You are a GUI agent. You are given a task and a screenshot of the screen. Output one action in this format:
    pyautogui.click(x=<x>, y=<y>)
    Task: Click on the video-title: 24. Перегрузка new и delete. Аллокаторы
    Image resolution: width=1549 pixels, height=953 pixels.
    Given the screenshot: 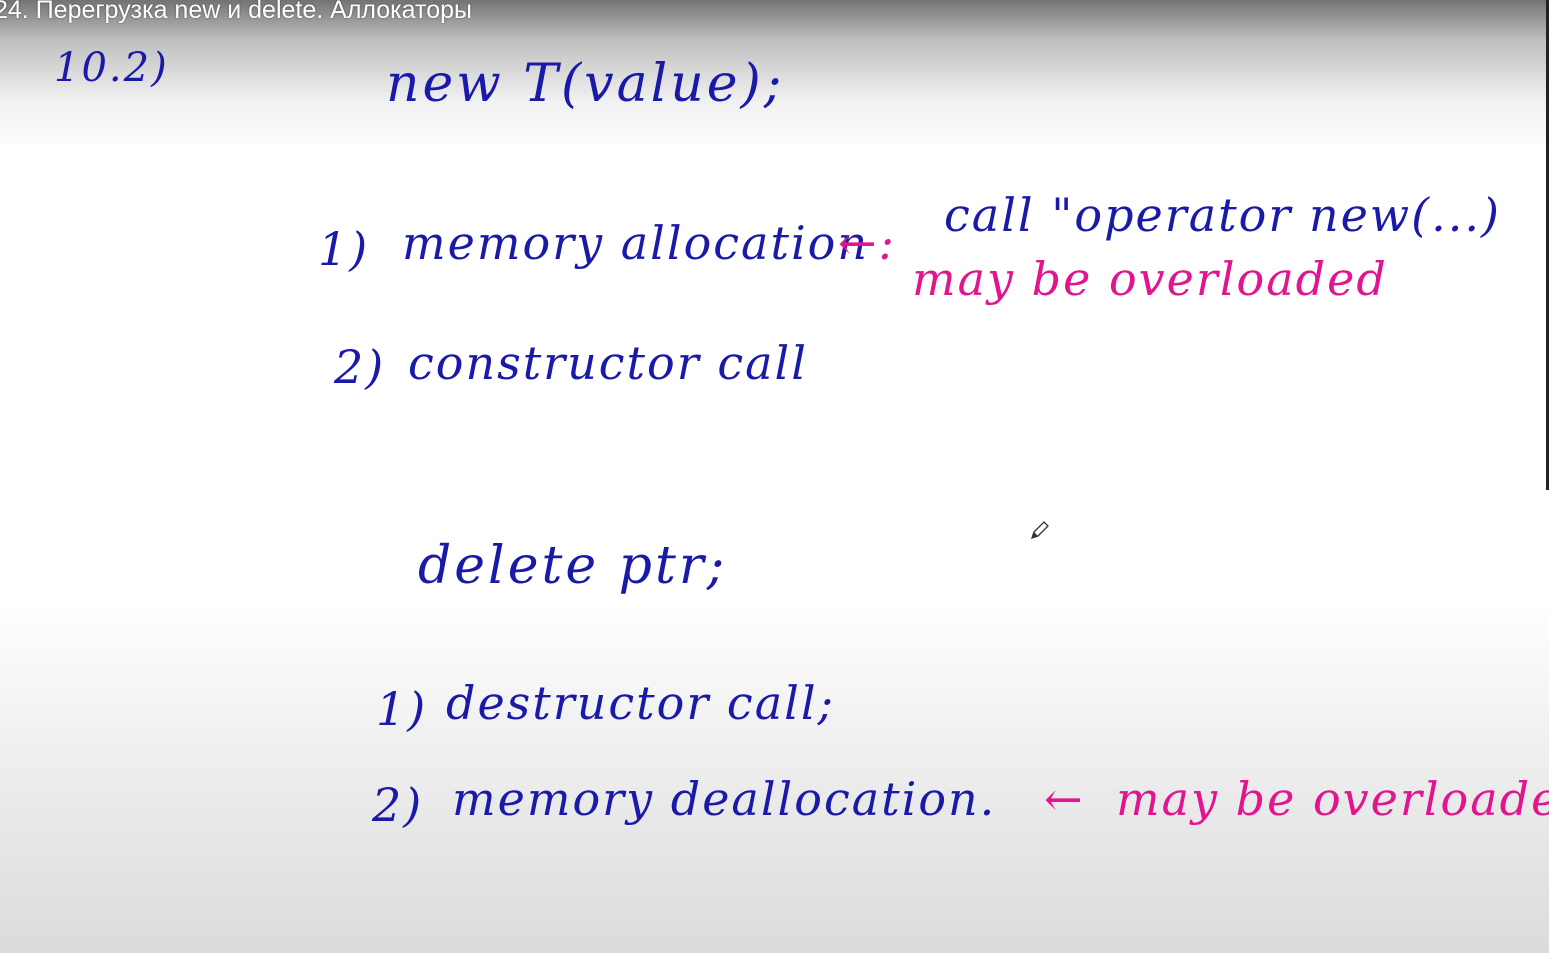 What is the action you would take?
    pyautogui.click(x=236, y=12)
    